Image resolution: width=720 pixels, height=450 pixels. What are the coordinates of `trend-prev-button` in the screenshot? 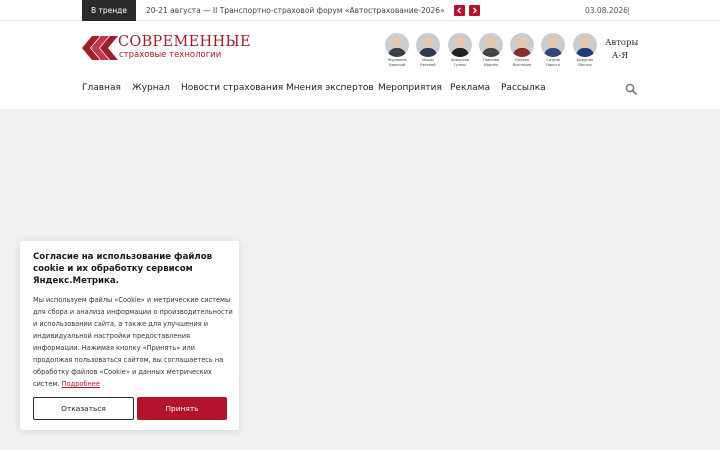 It's located at (459, 10).